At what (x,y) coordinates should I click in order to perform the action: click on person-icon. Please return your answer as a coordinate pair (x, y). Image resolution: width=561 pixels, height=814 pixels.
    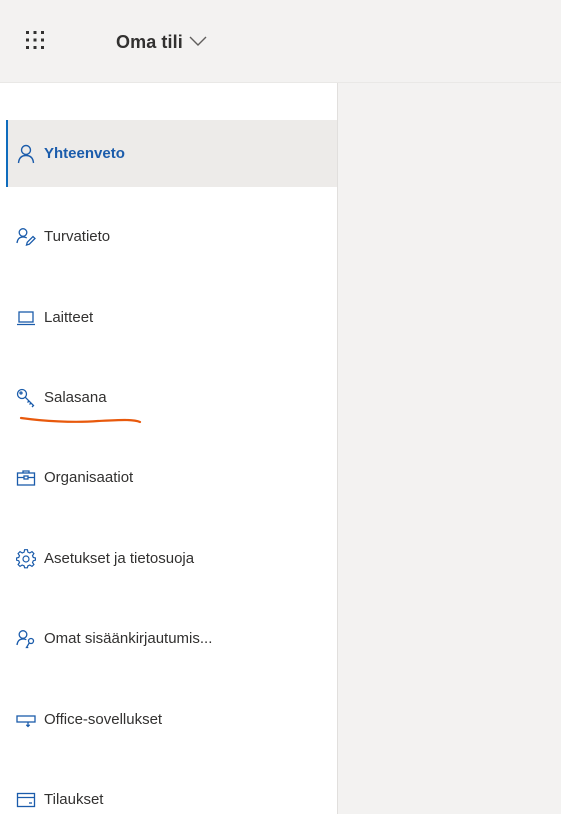
    Looking at the image, I should click on (26, 154).